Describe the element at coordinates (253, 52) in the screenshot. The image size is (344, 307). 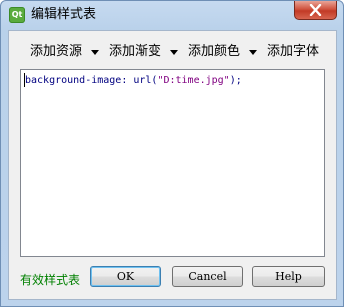
I see `add-color-dropdown-icon` at that location.